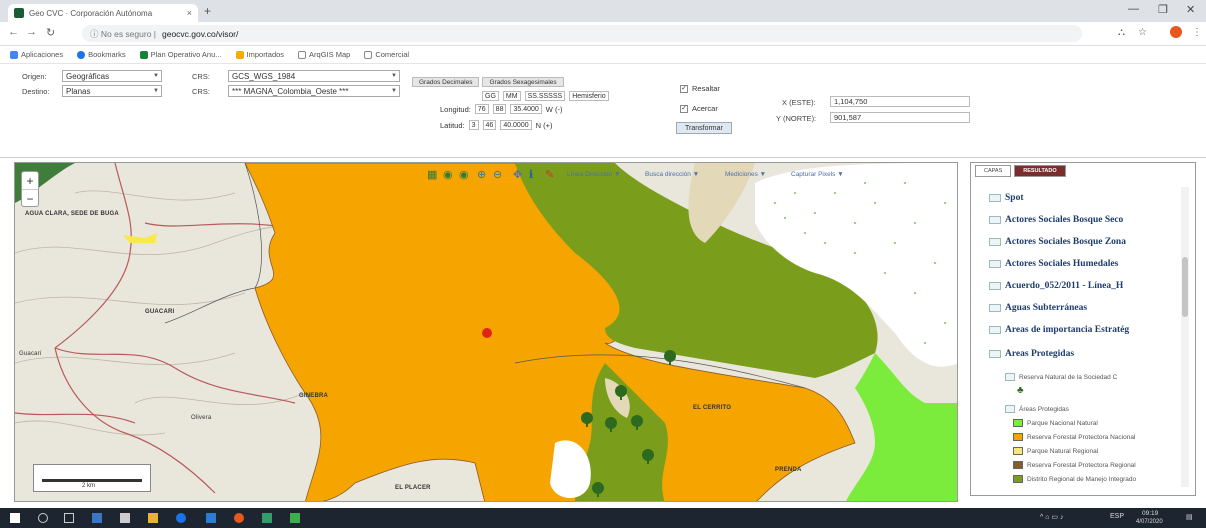 Image resolution: width=1206 pixels, height=528 pixels. Describe the element at coordinates (211, 518) in the screenshot. I see `word-icon` at that location.